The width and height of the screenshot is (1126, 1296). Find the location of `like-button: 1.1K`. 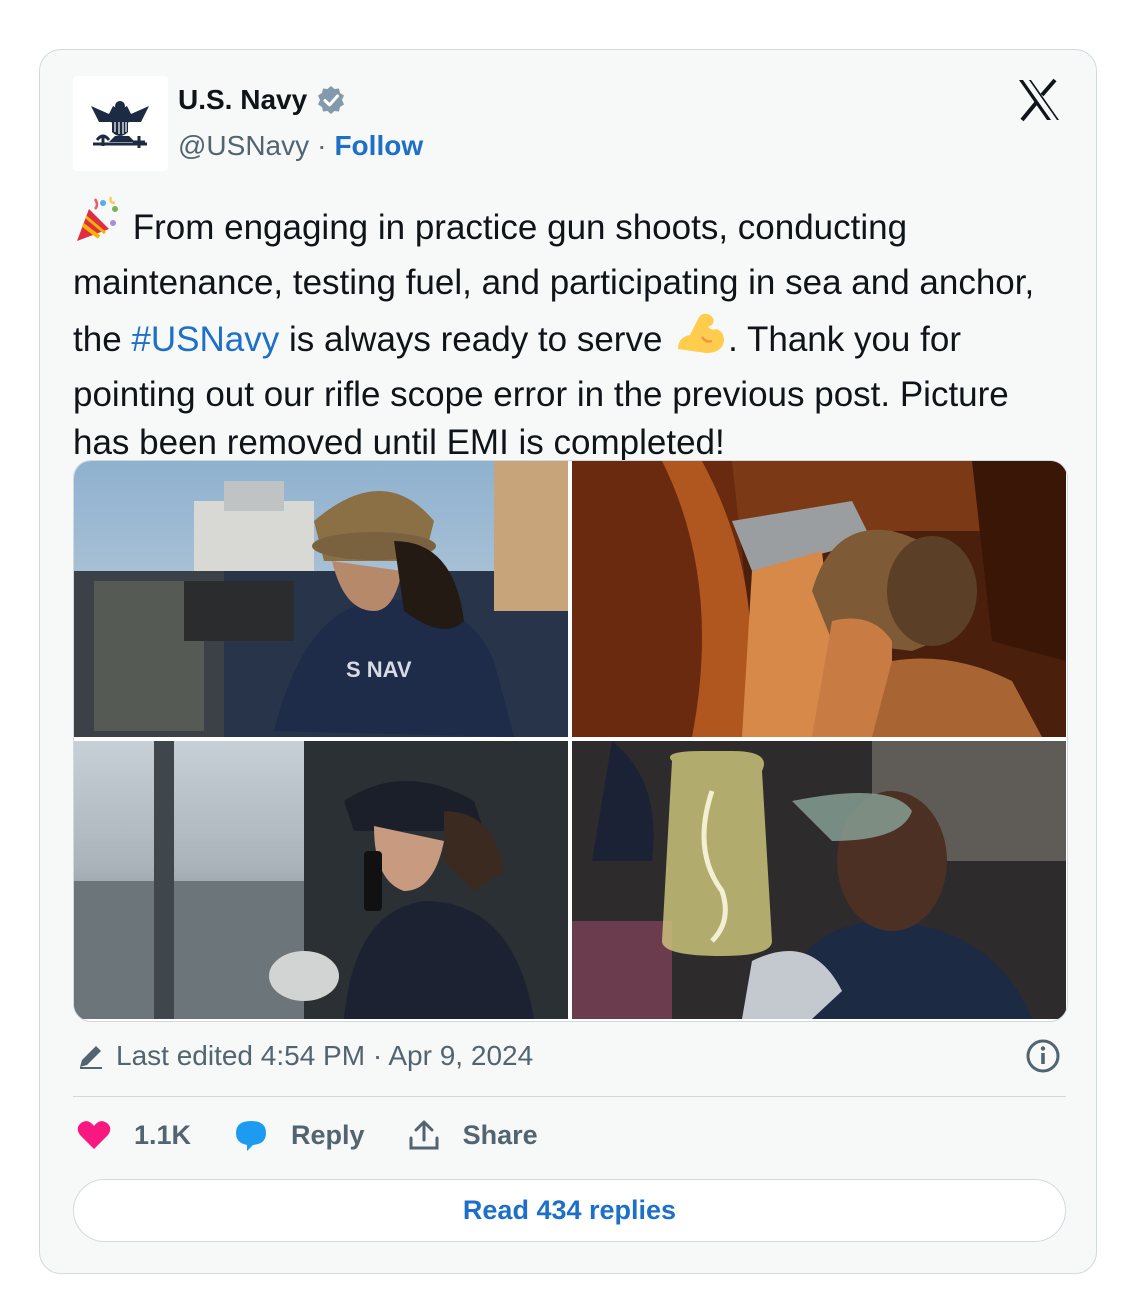

like-button: 1.1K is located at coordinates (133, 1135).